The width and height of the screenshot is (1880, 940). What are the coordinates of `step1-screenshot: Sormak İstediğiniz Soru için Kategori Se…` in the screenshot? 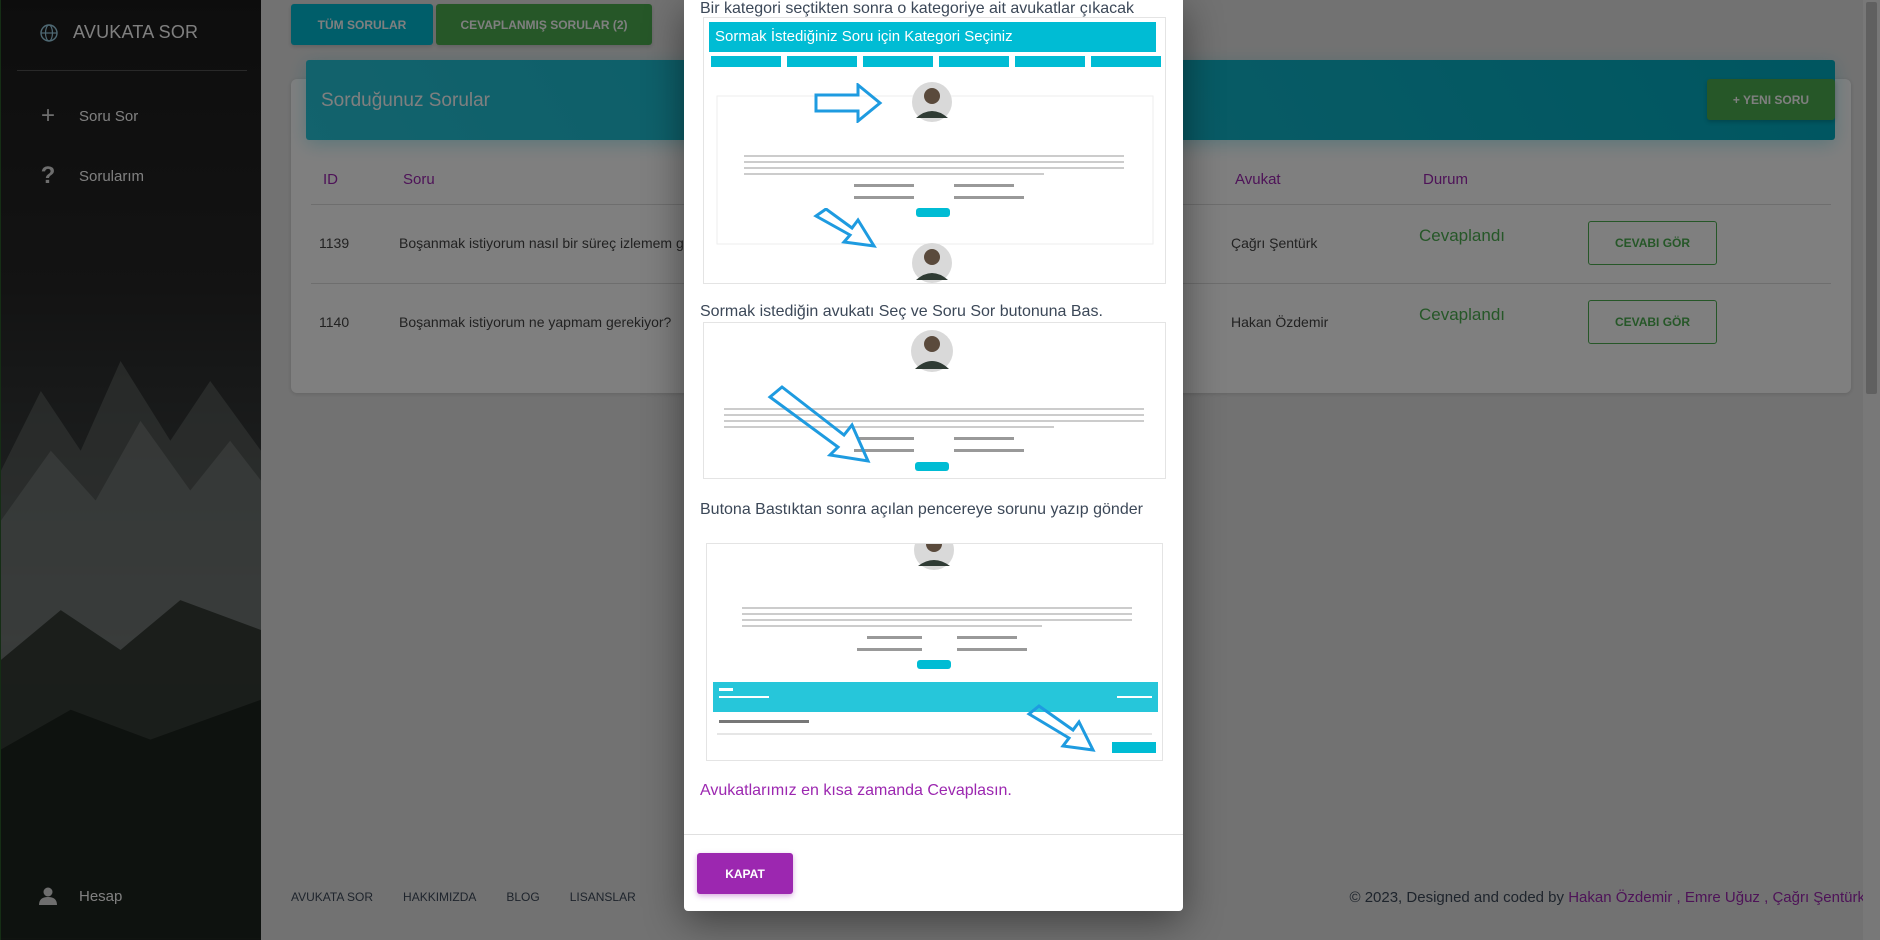 It's located at (934, 150).